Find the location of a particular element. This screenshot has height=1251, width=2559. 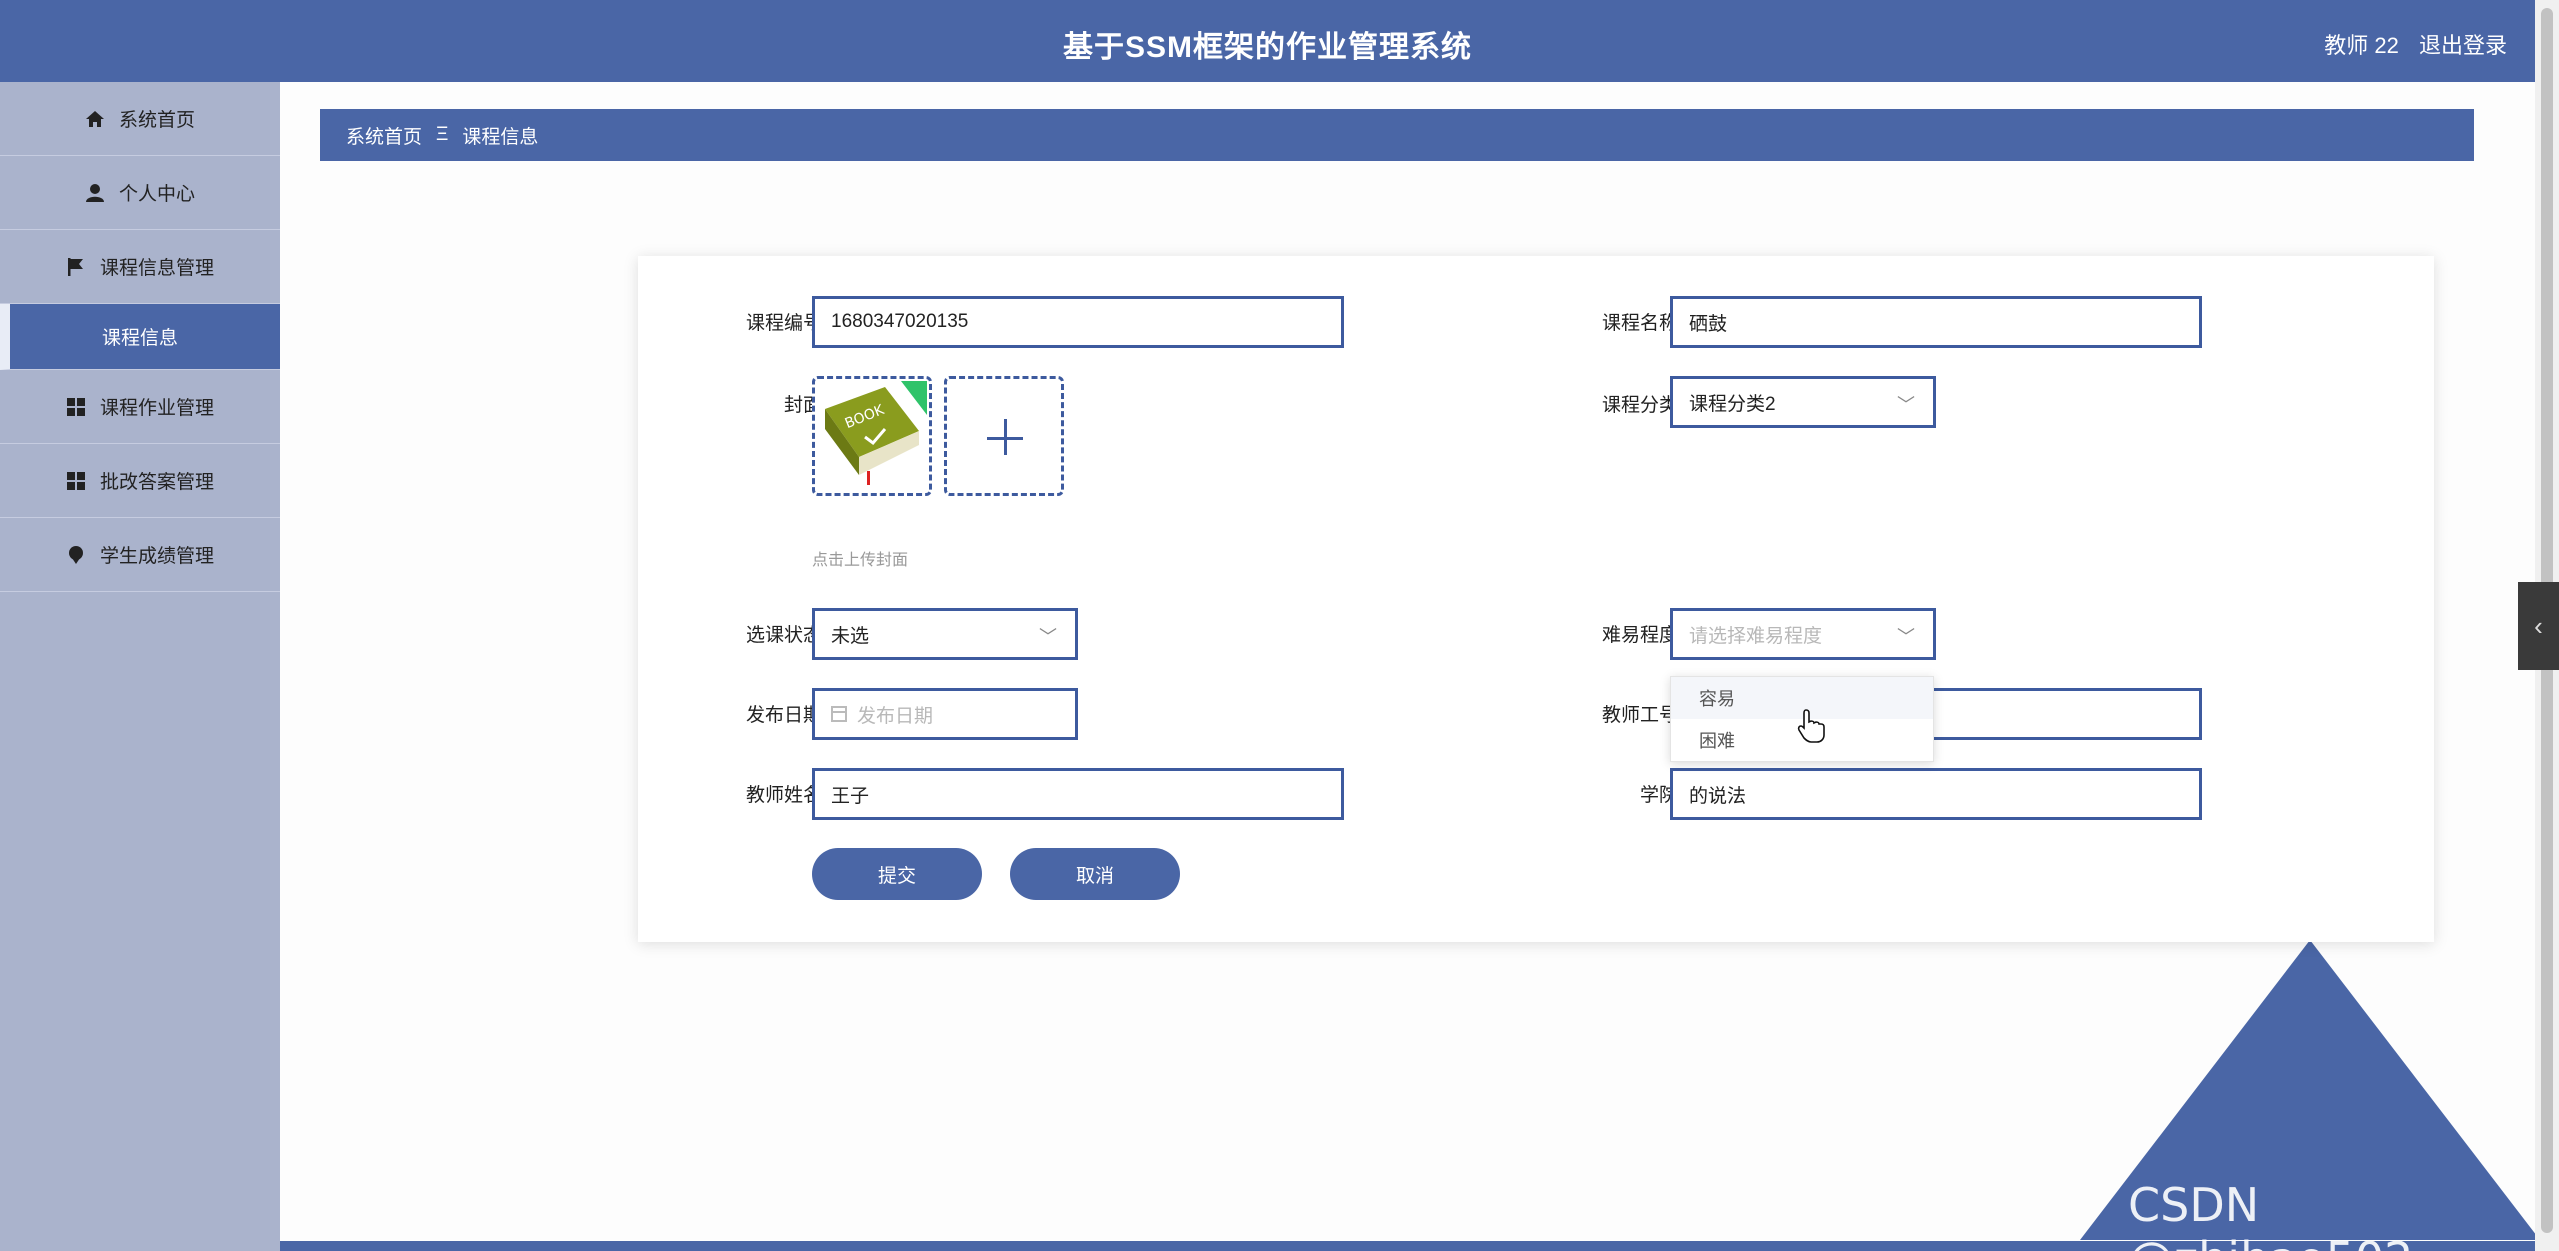

sidebar-item-label: 课程信息 is located at coordinates (140, 338).